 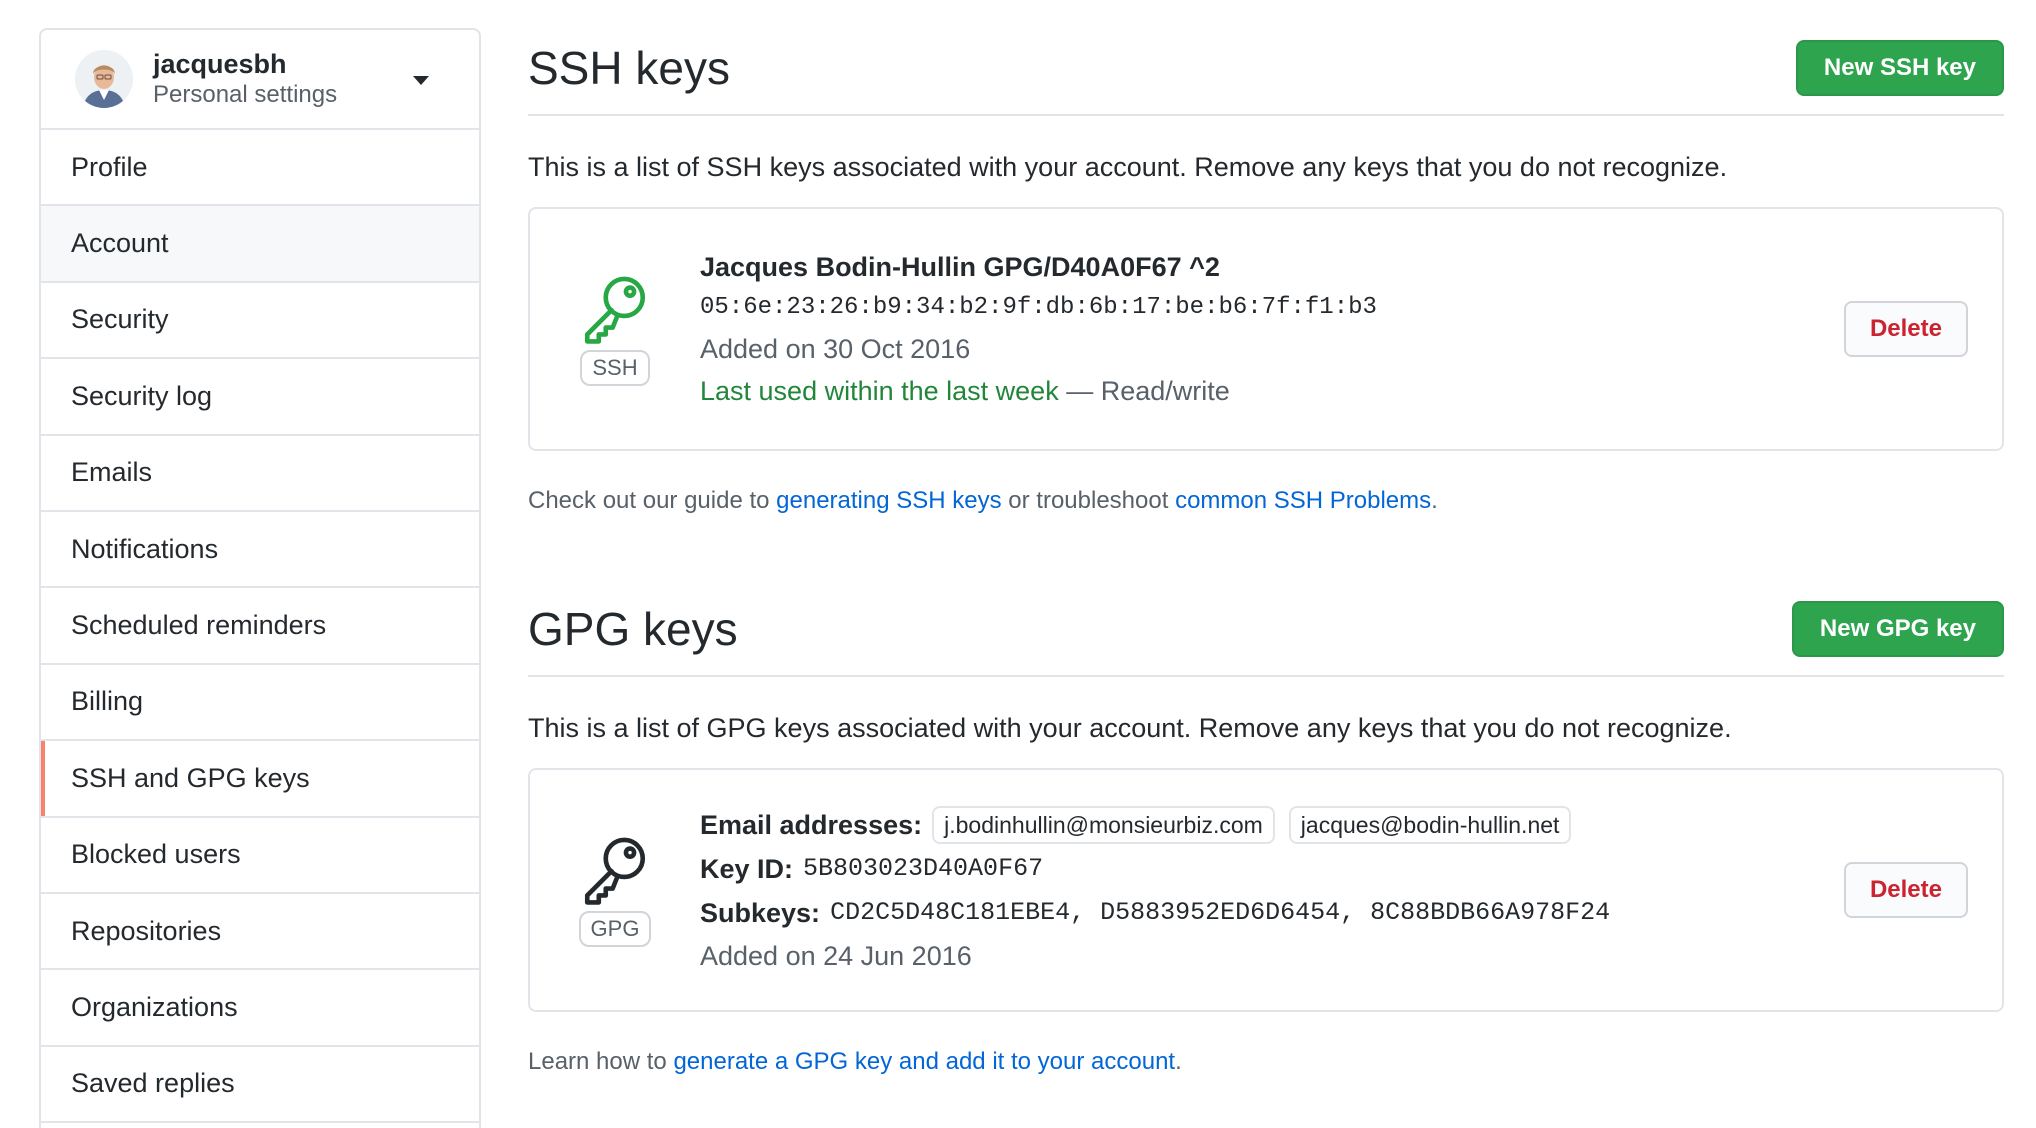 What do you see at coordinates (1144, 391) in the screenshot?
I see `ssh-key-access: — Read/write` at bounding box center [1144, 391].